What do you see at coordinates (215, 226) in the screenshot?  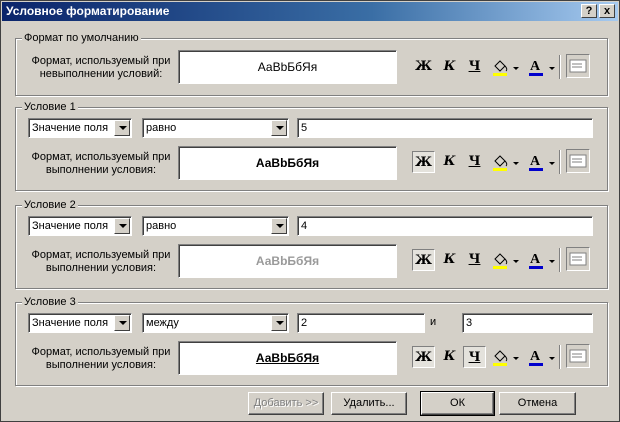 I see `condition-2-operator-dropdown: равно` at bounding box center [215, 226].